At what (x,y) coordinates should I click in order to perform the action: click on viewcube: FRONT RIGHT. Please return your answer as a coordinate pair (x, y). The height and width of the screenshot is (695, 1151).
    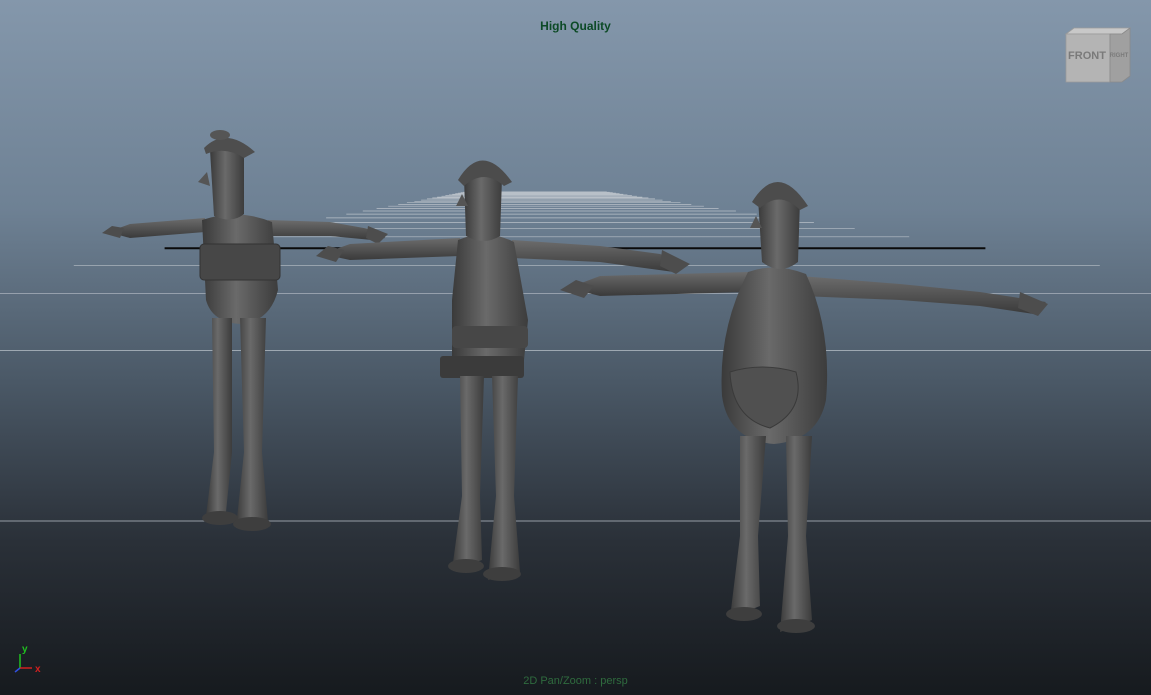
    Looking at the image, I should click on (1098, 57).